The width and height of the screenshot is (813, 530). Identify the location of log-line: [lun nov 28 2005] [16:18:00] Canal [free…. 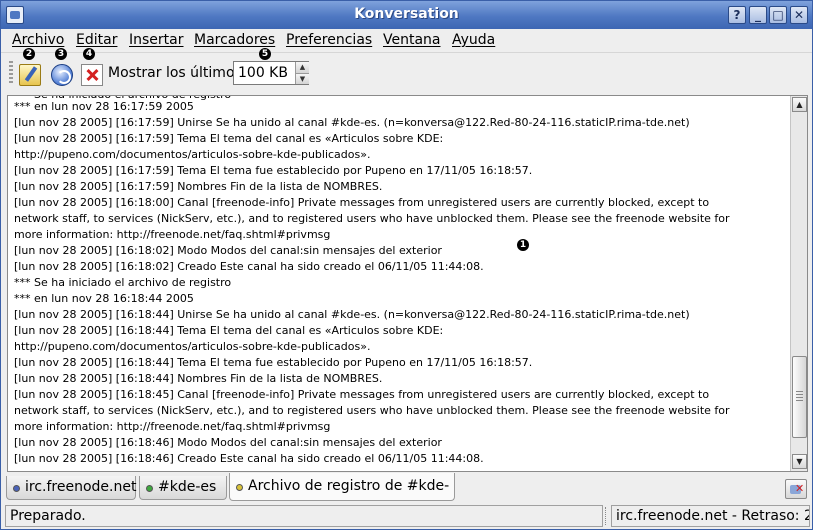
(362, 202).